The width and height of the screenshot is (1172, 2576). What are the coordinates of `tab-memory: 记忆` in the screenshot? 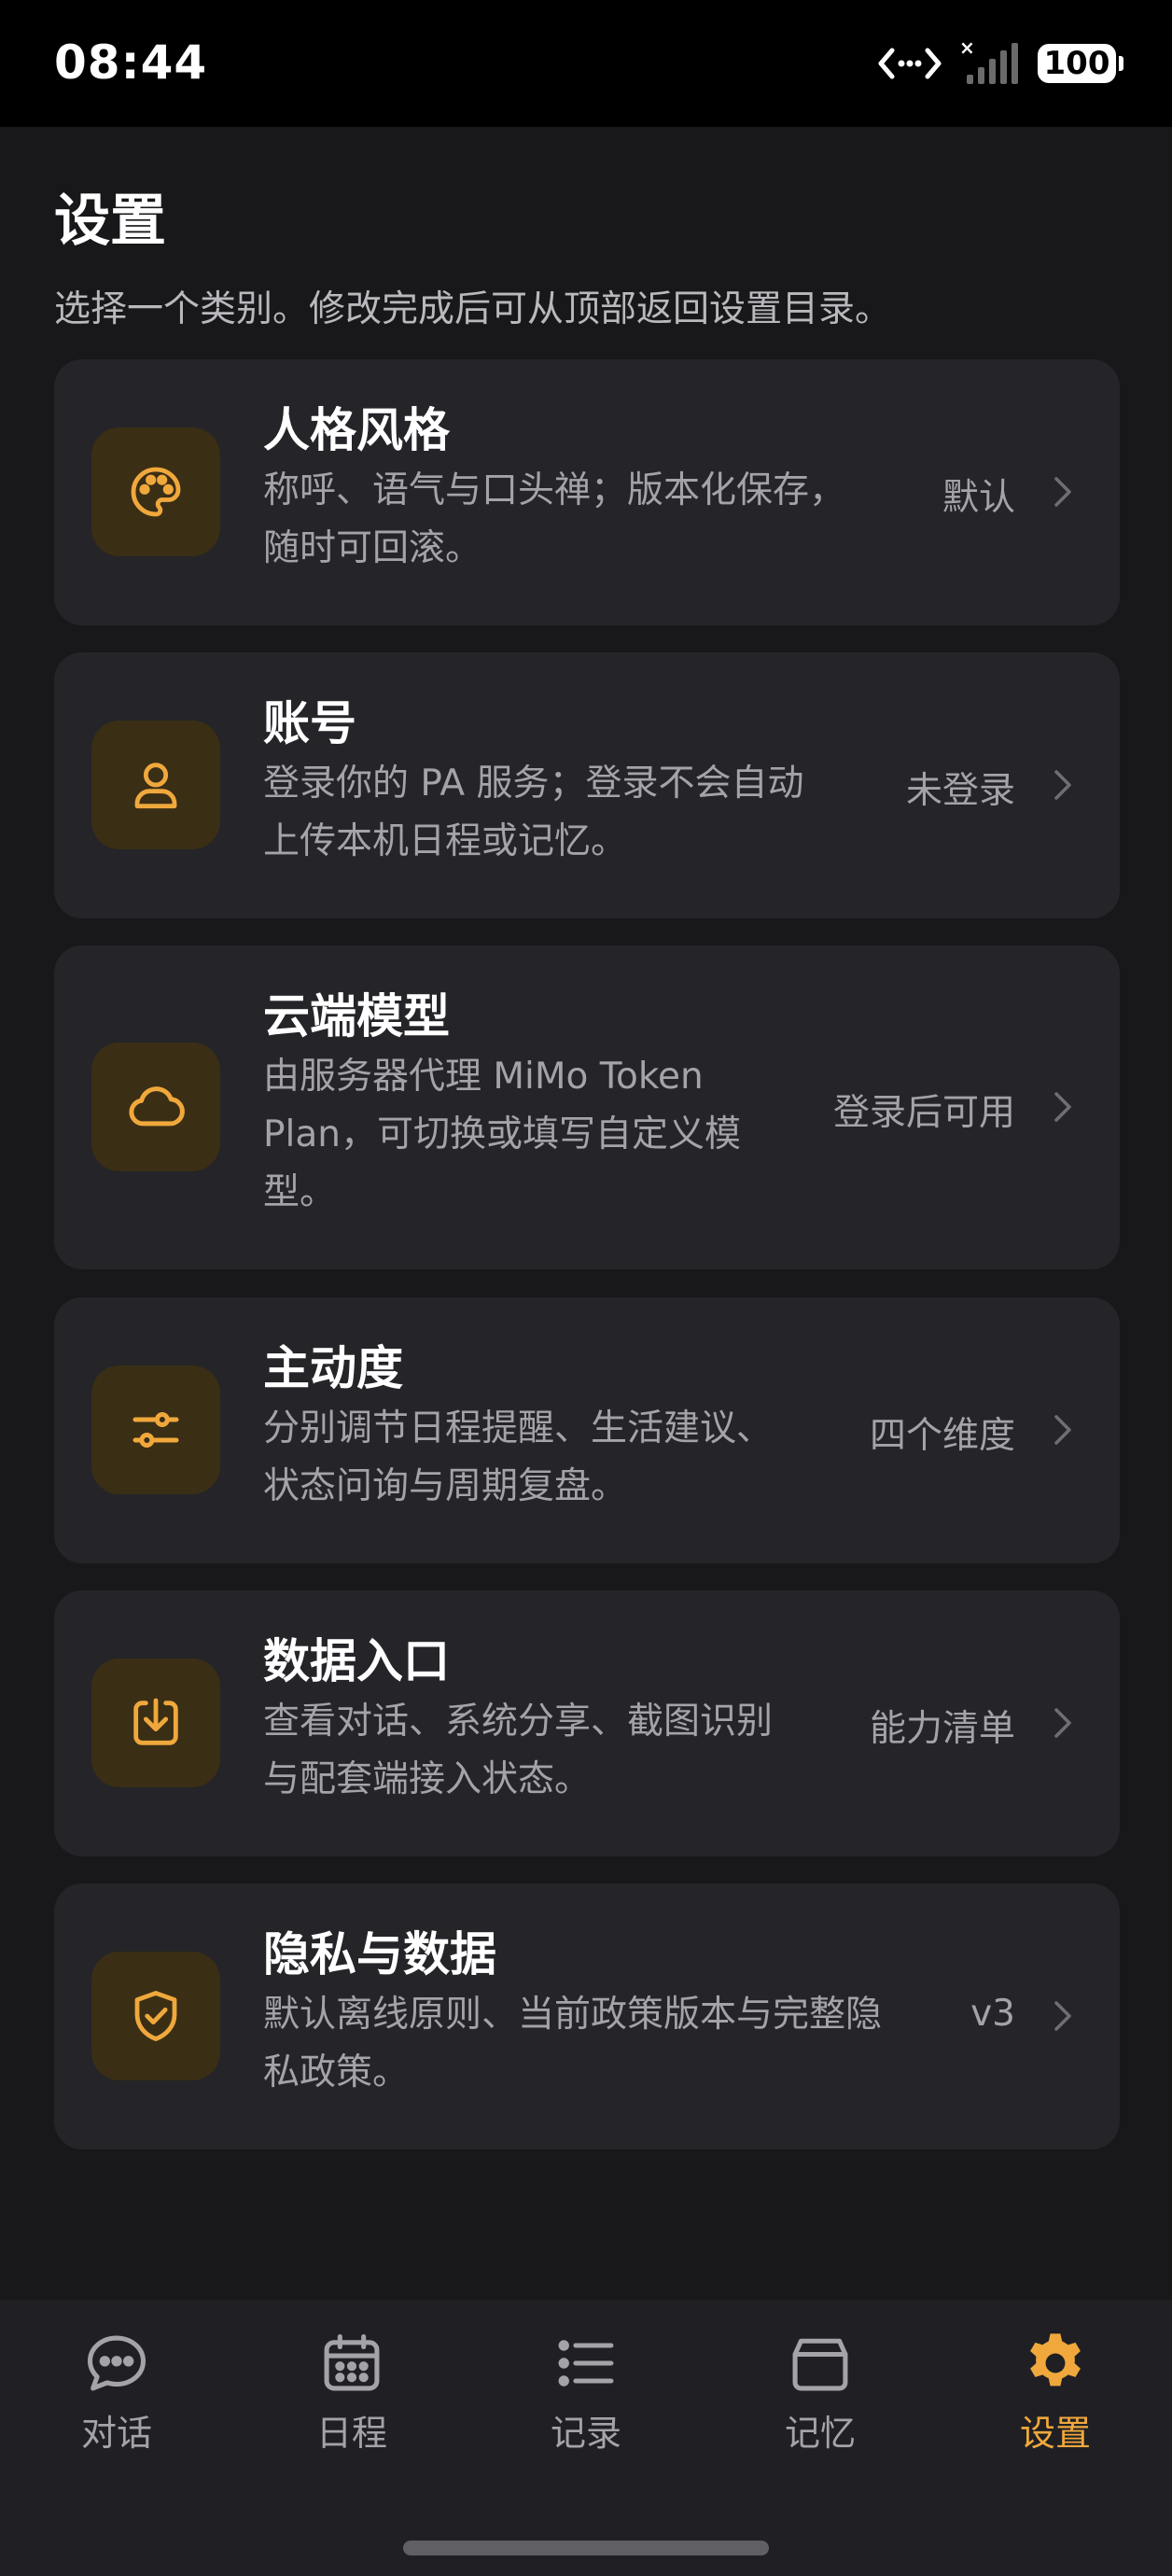 It's located at (820, 2392).